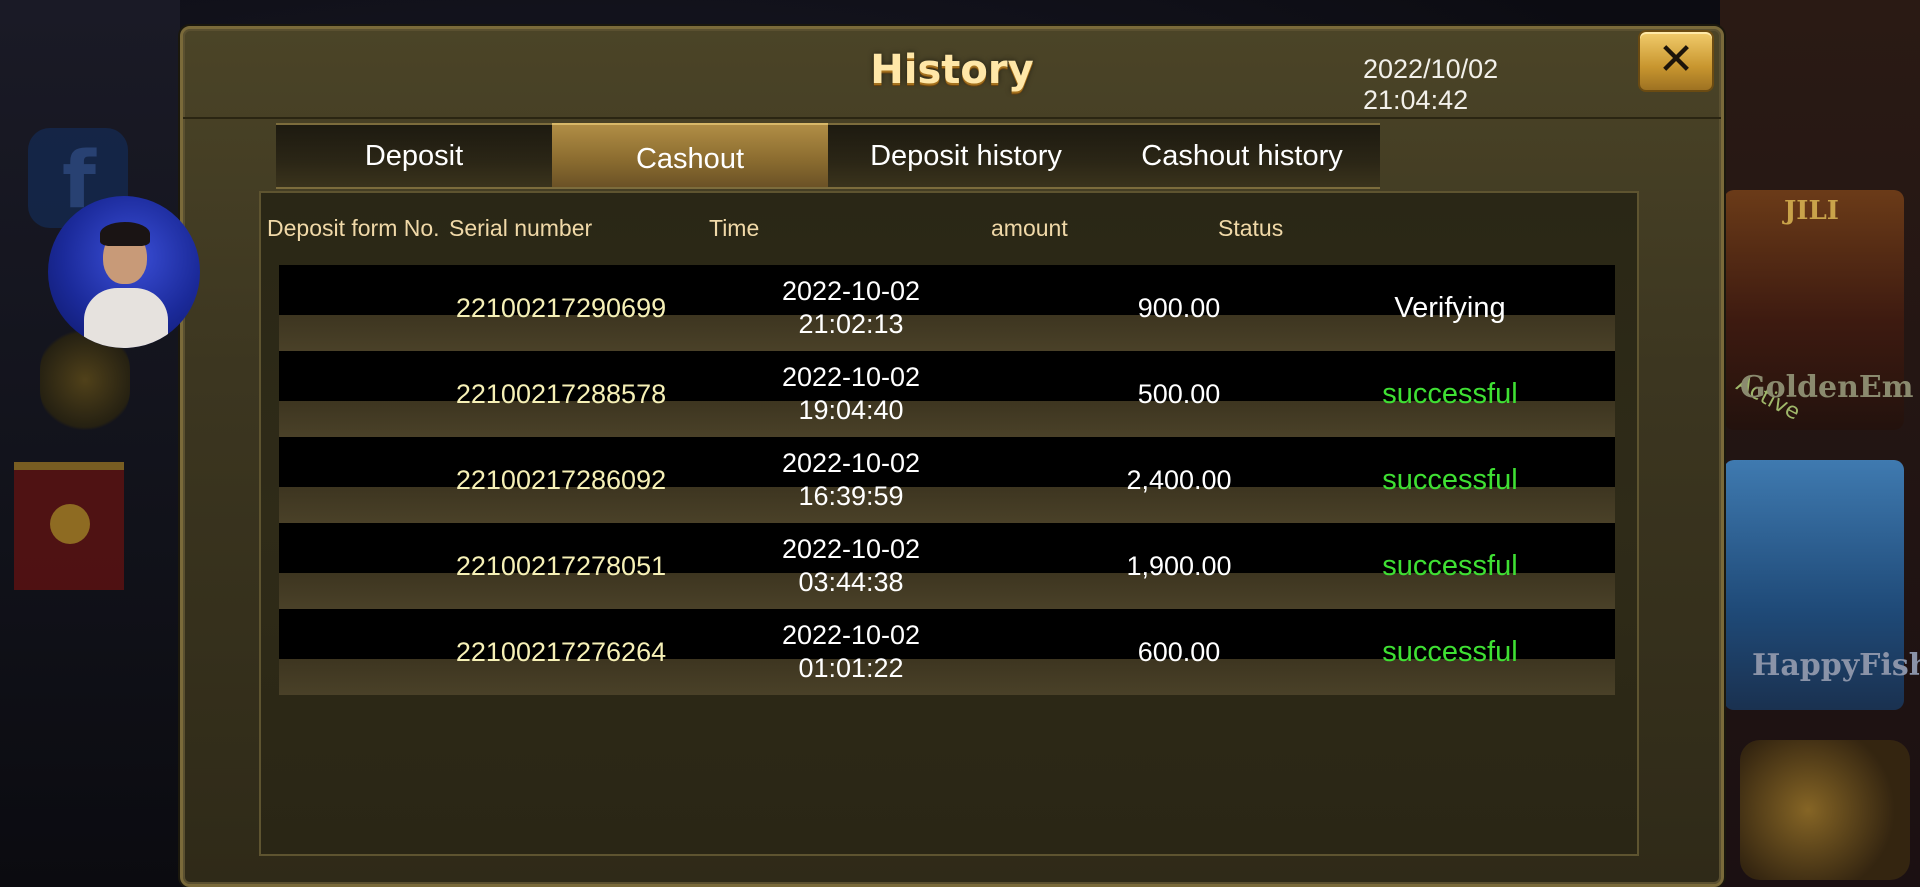  What do you see at coordinates (521, 228) in the screenshot?
I see `header-serial-number: Serial number` at bounding box center [521, 228].